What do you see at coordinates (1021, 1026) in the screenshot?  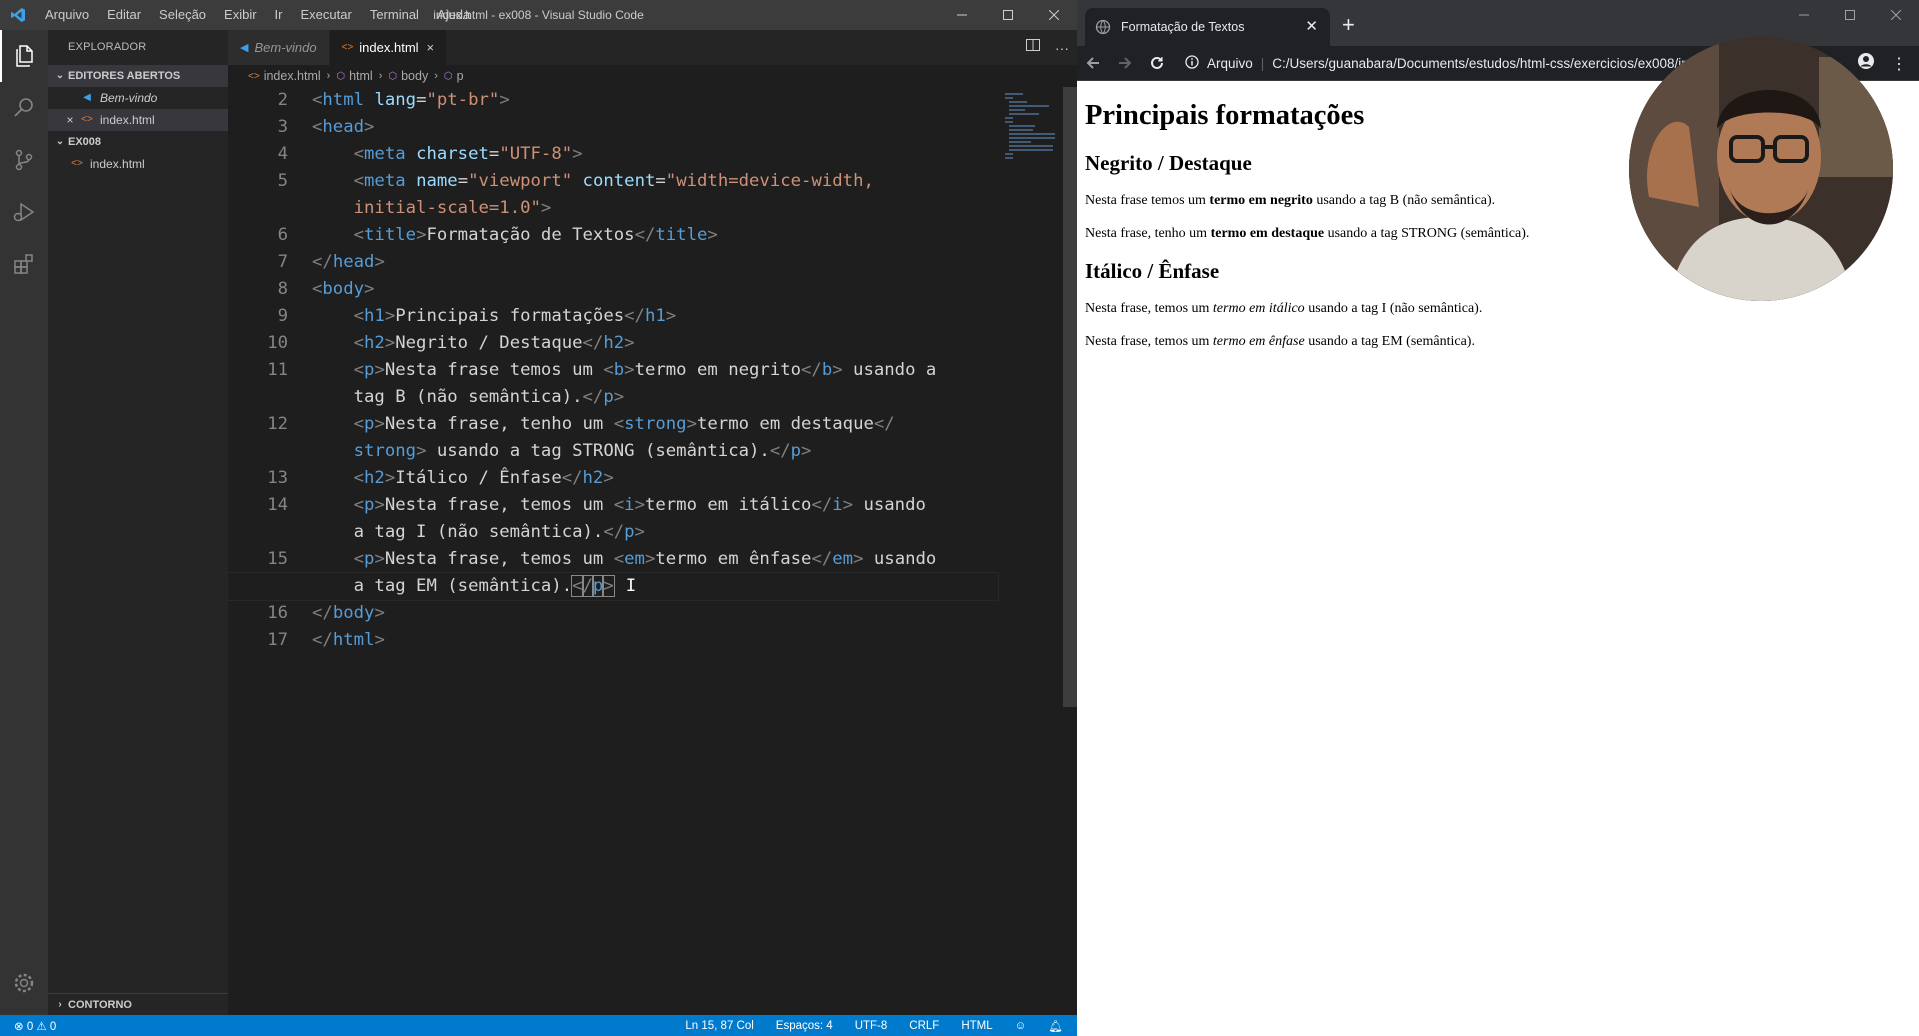 I see `feedback-icon: ☺` at bounding box center [1021, 1026].